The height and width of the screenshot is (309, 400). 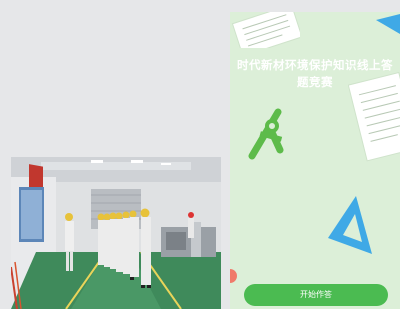 I want to click on start-answer-button: 开始作答, so click(x=316, y=295).